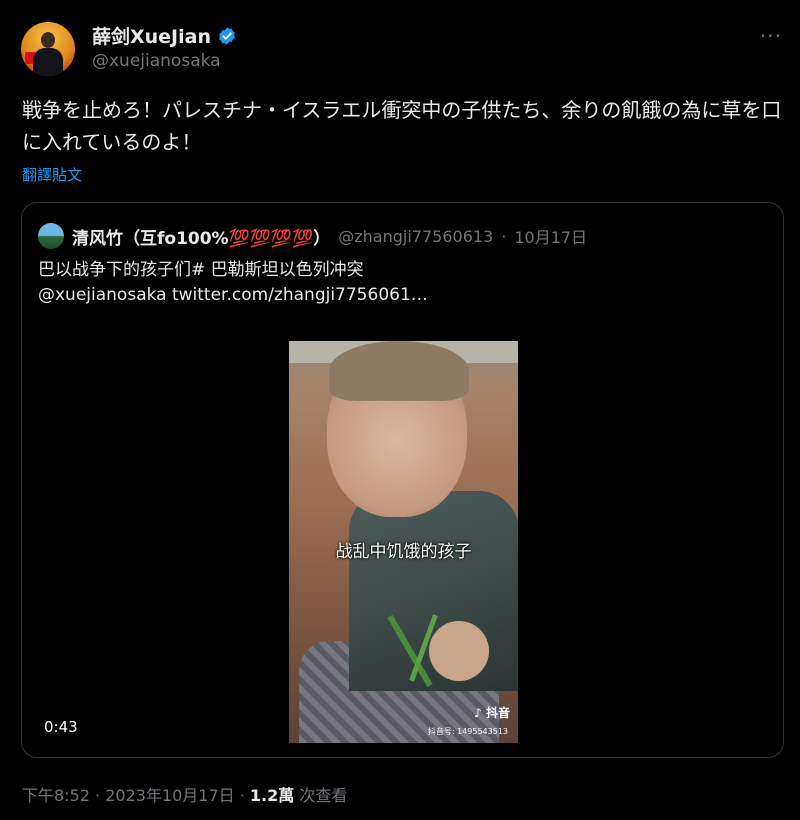 This screenshot has height=820, width=800. I want to click on video-player: 战乱中饥饿的孩子 ♪ 抖音 抖音号: 1495543513, so click(403, 542).